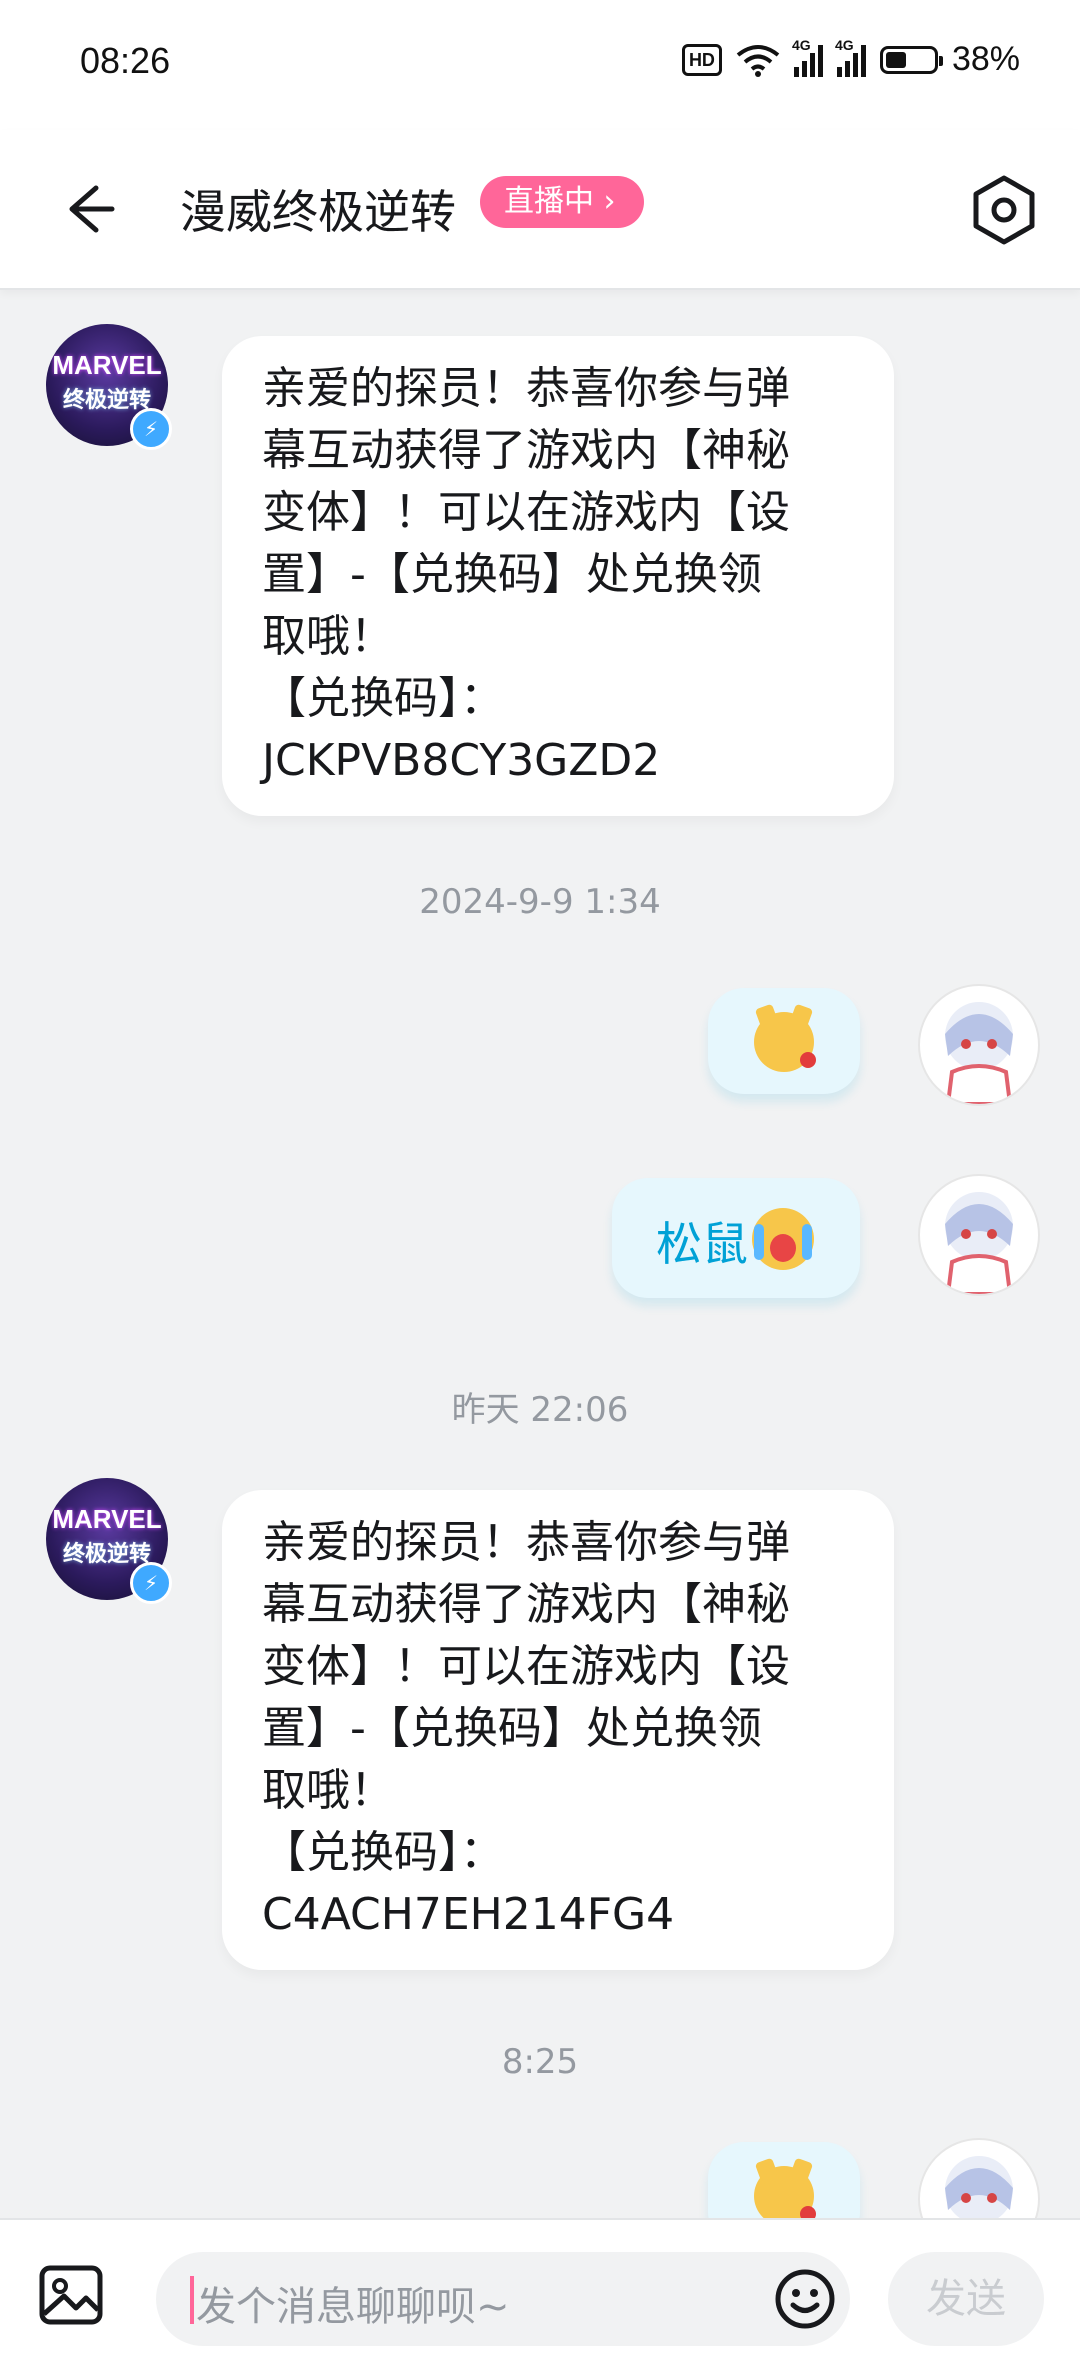 The image size is (1080, 2378). Describe the element at coordinates (540, 2062) in the screenshot. I see `time-divider: 8:25` at that location.